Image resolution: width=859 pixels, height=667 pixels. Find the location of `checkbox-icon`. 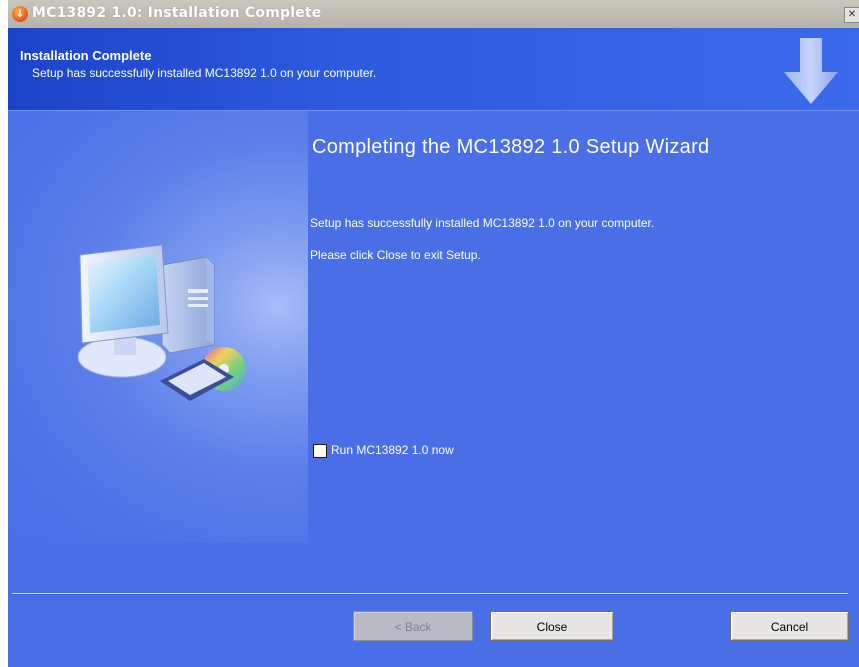

checkbox-icon is located at coordinates (320, 451).